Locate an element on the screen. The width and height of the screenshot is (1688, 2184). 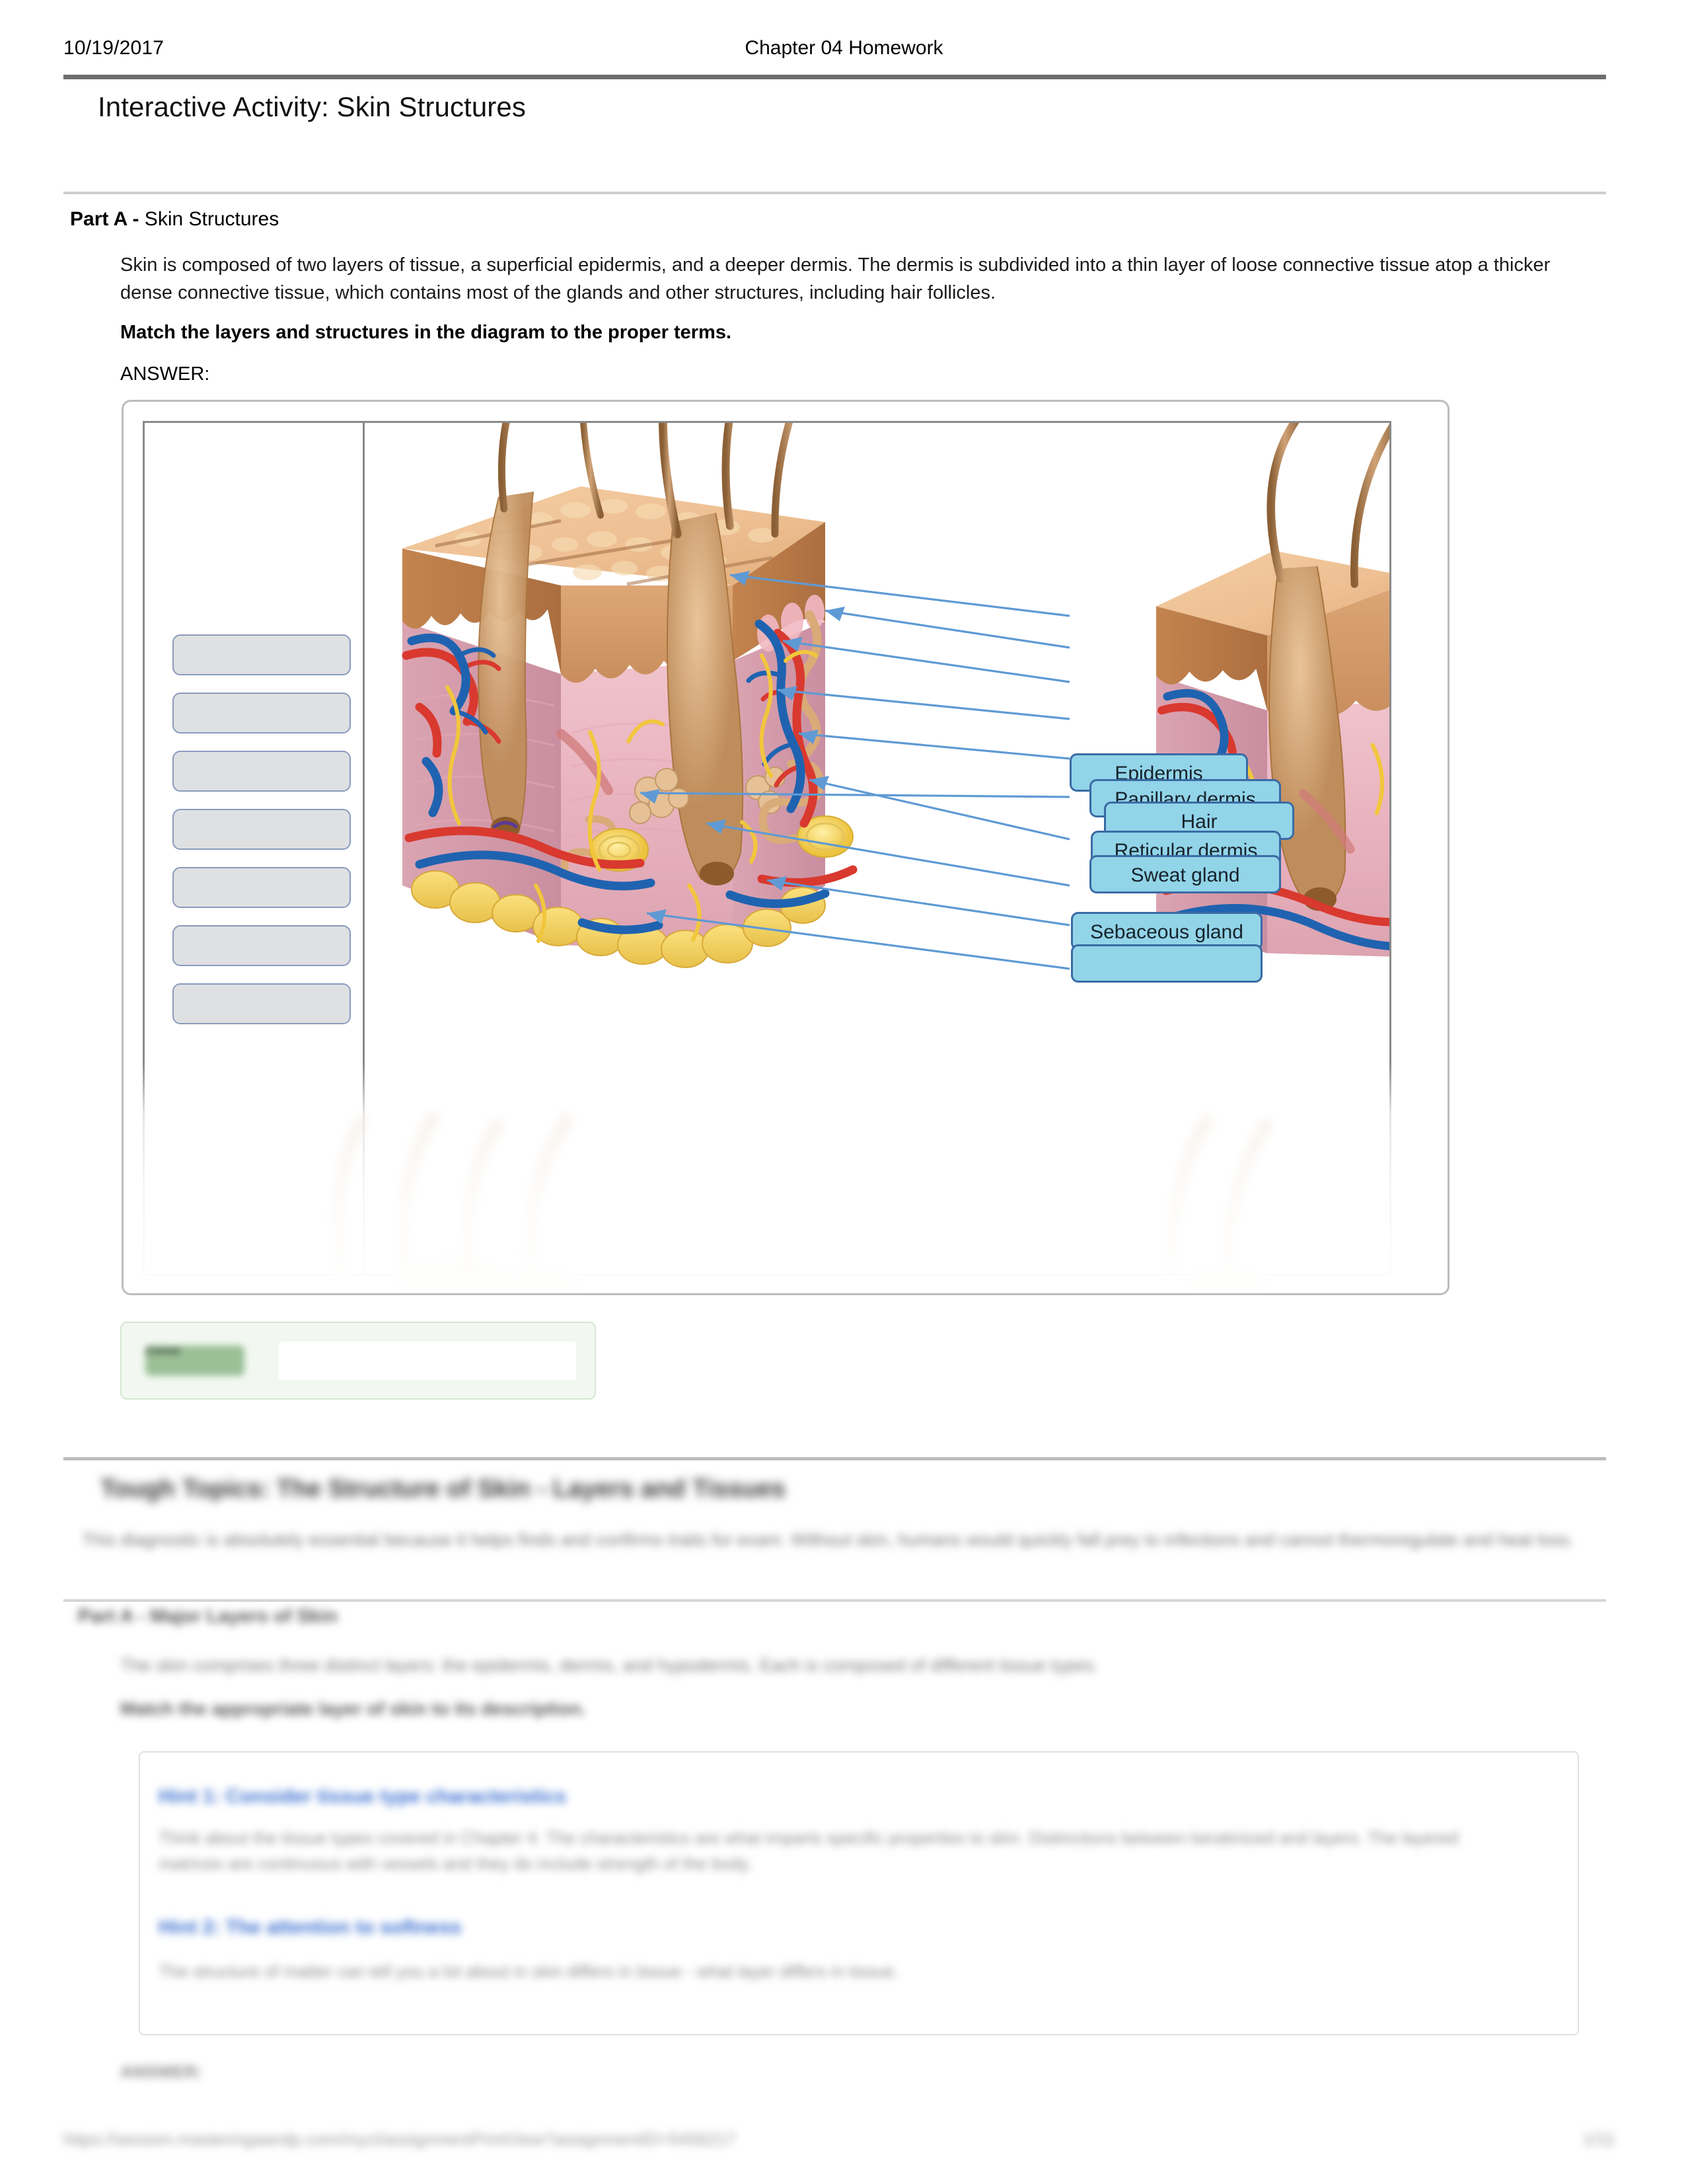
page-header: 10/19/2017 Chapter 04 Homework is located at coordinates (844, 55).